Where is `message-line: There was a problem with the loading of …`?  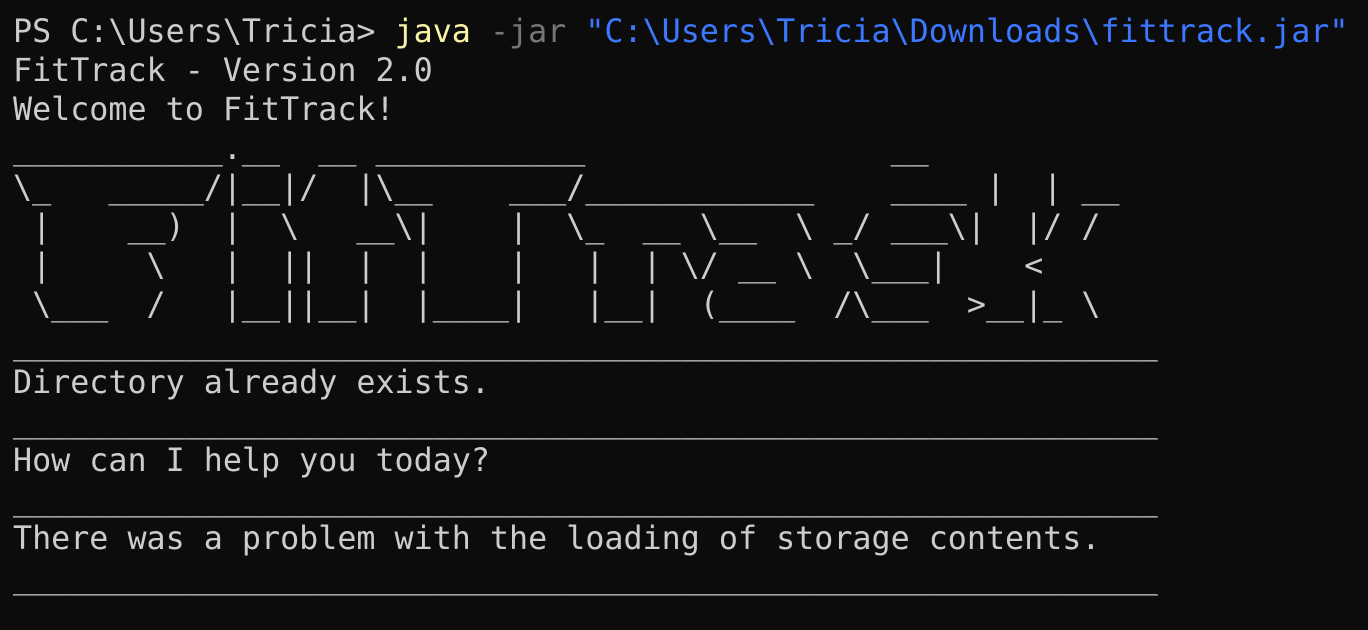 message-line: There was a problem with the loading of … is located at coordinates (557, 539).